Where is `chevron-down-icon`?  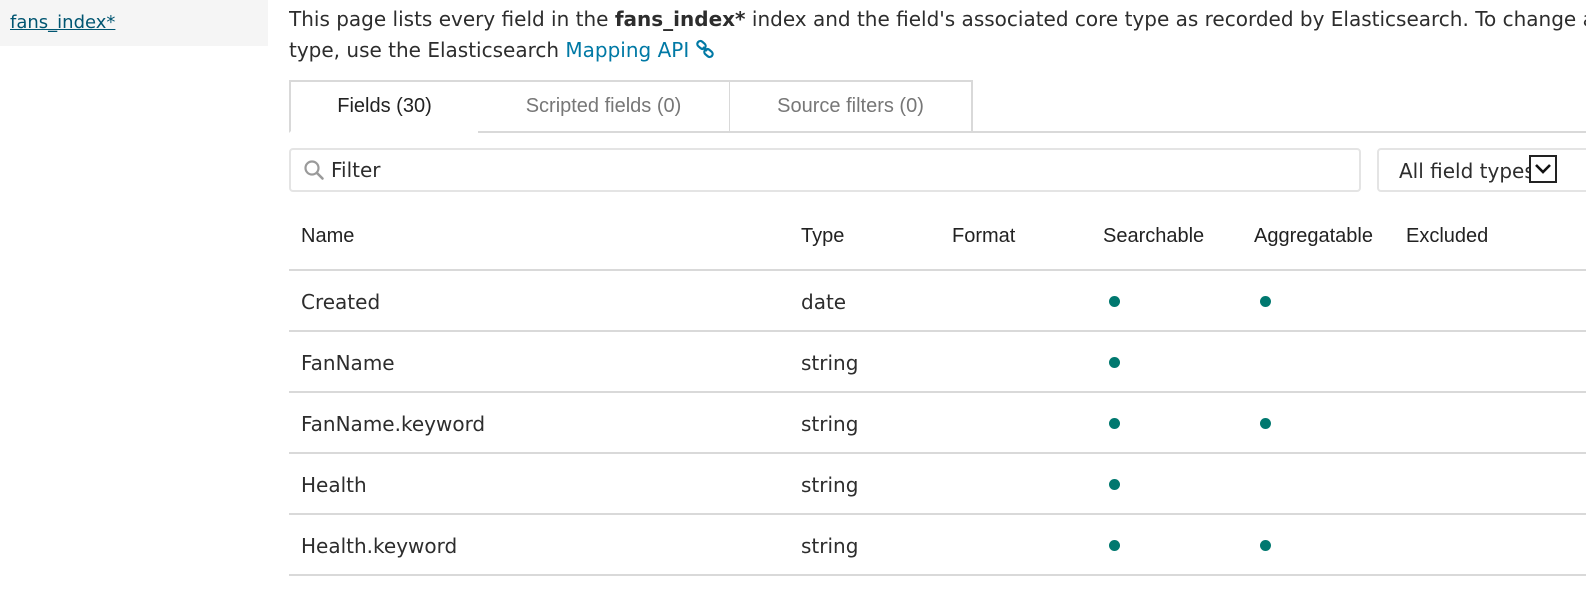
chevron-down-icon is located at coordinates (1543, 169).